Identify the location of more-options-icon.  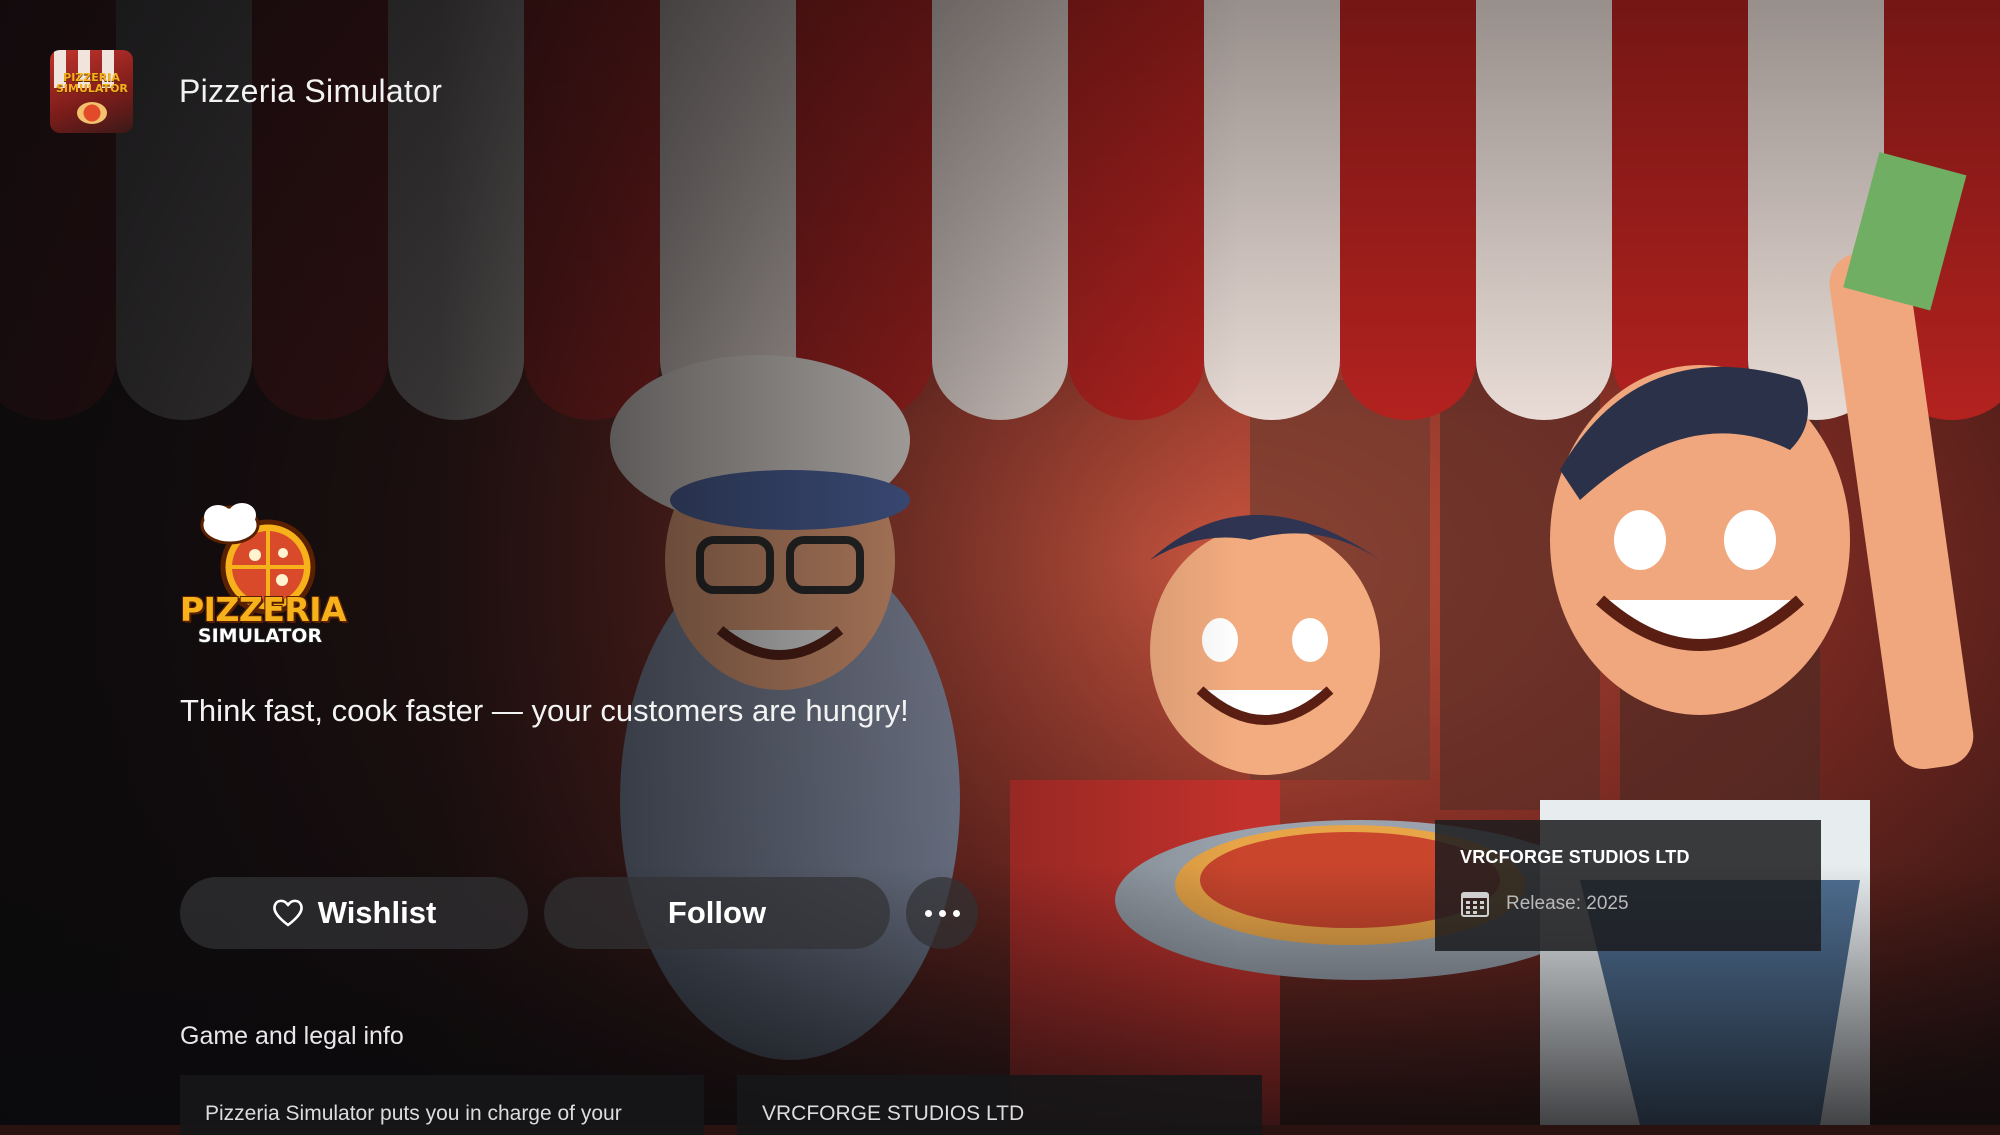
(942, 913).